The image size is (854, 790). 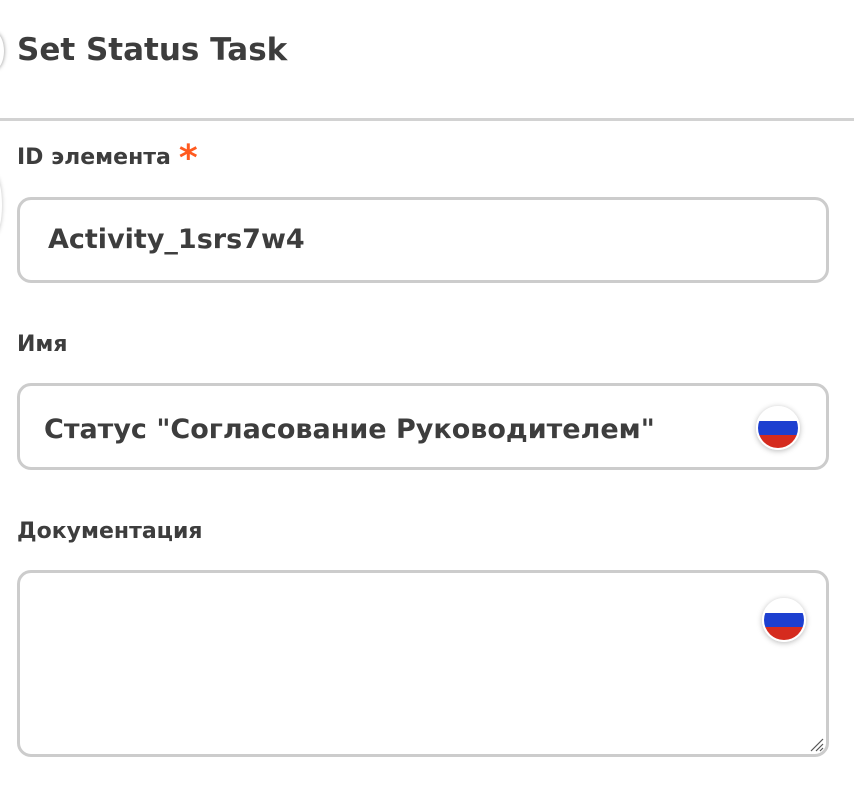 I want to click on required-mark: *, so click(x=188, y=158).